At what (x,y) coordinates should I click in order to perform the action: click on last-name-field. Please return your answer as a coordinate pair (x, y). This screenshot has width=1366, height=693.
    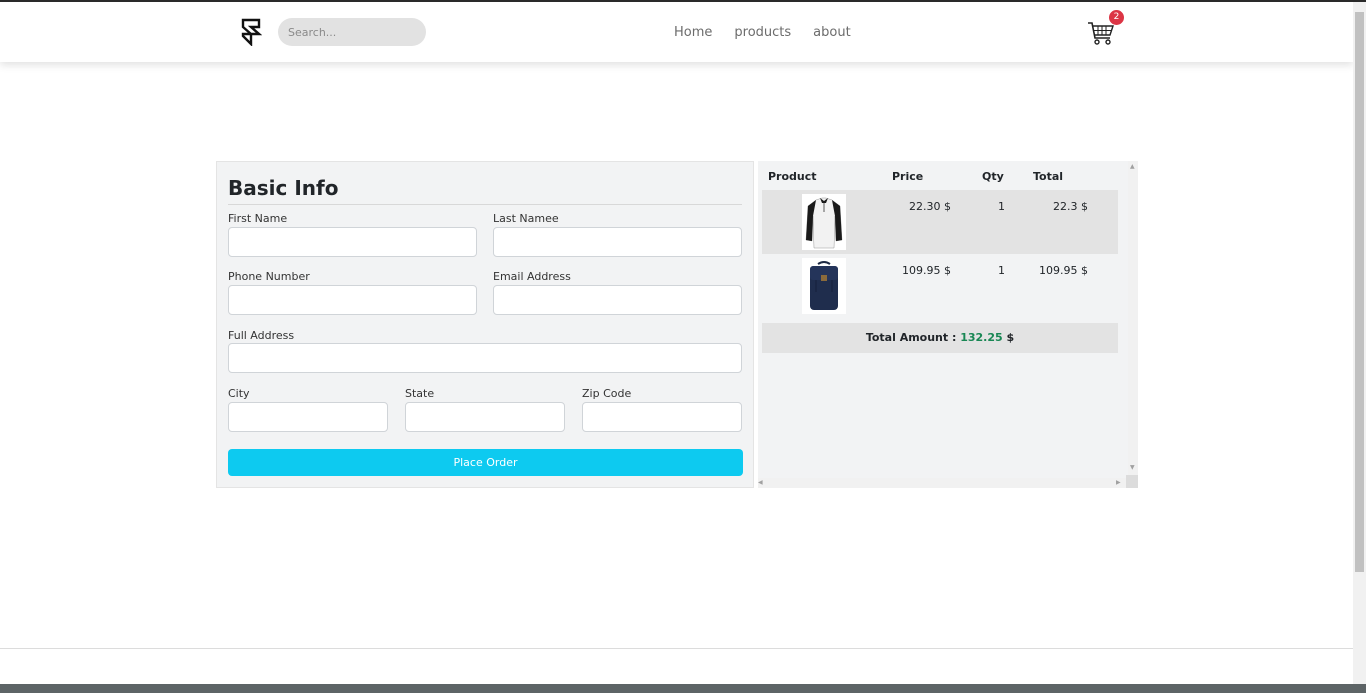
    Looking at the image, I should click on (617, 242).